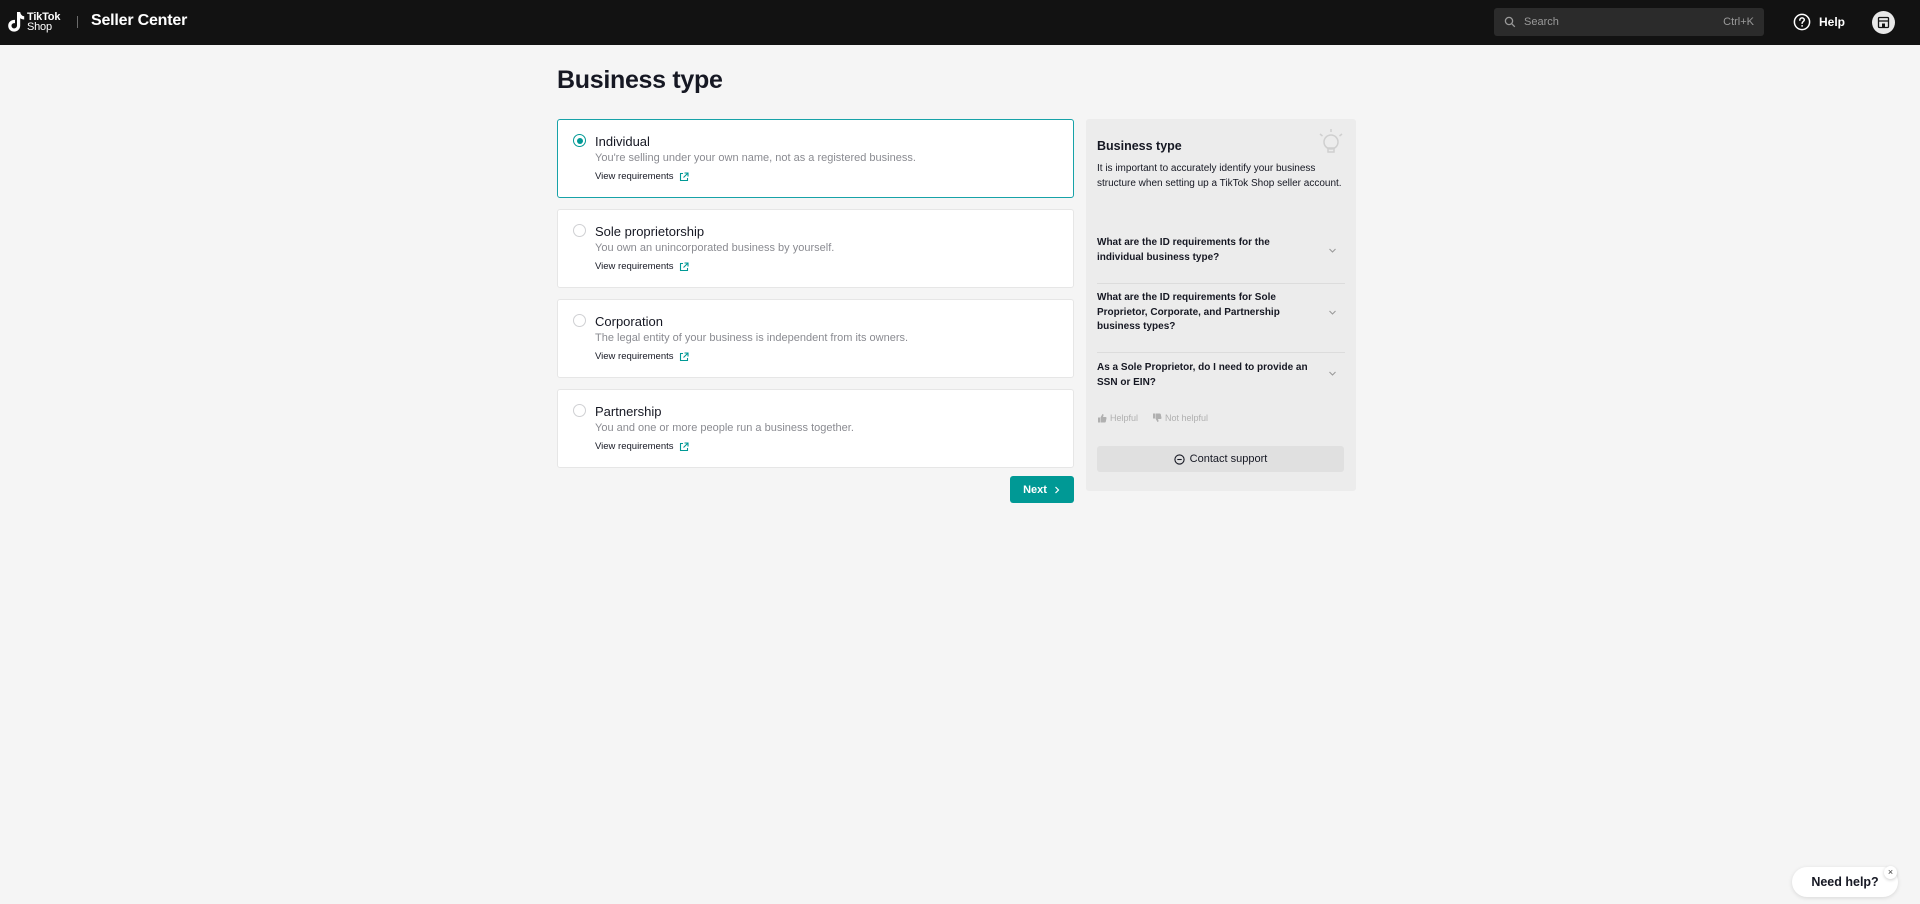 The width and height of the screenshot is (1920, 904). I want to click on need-help-label: Need help?, so click(1845, 882).